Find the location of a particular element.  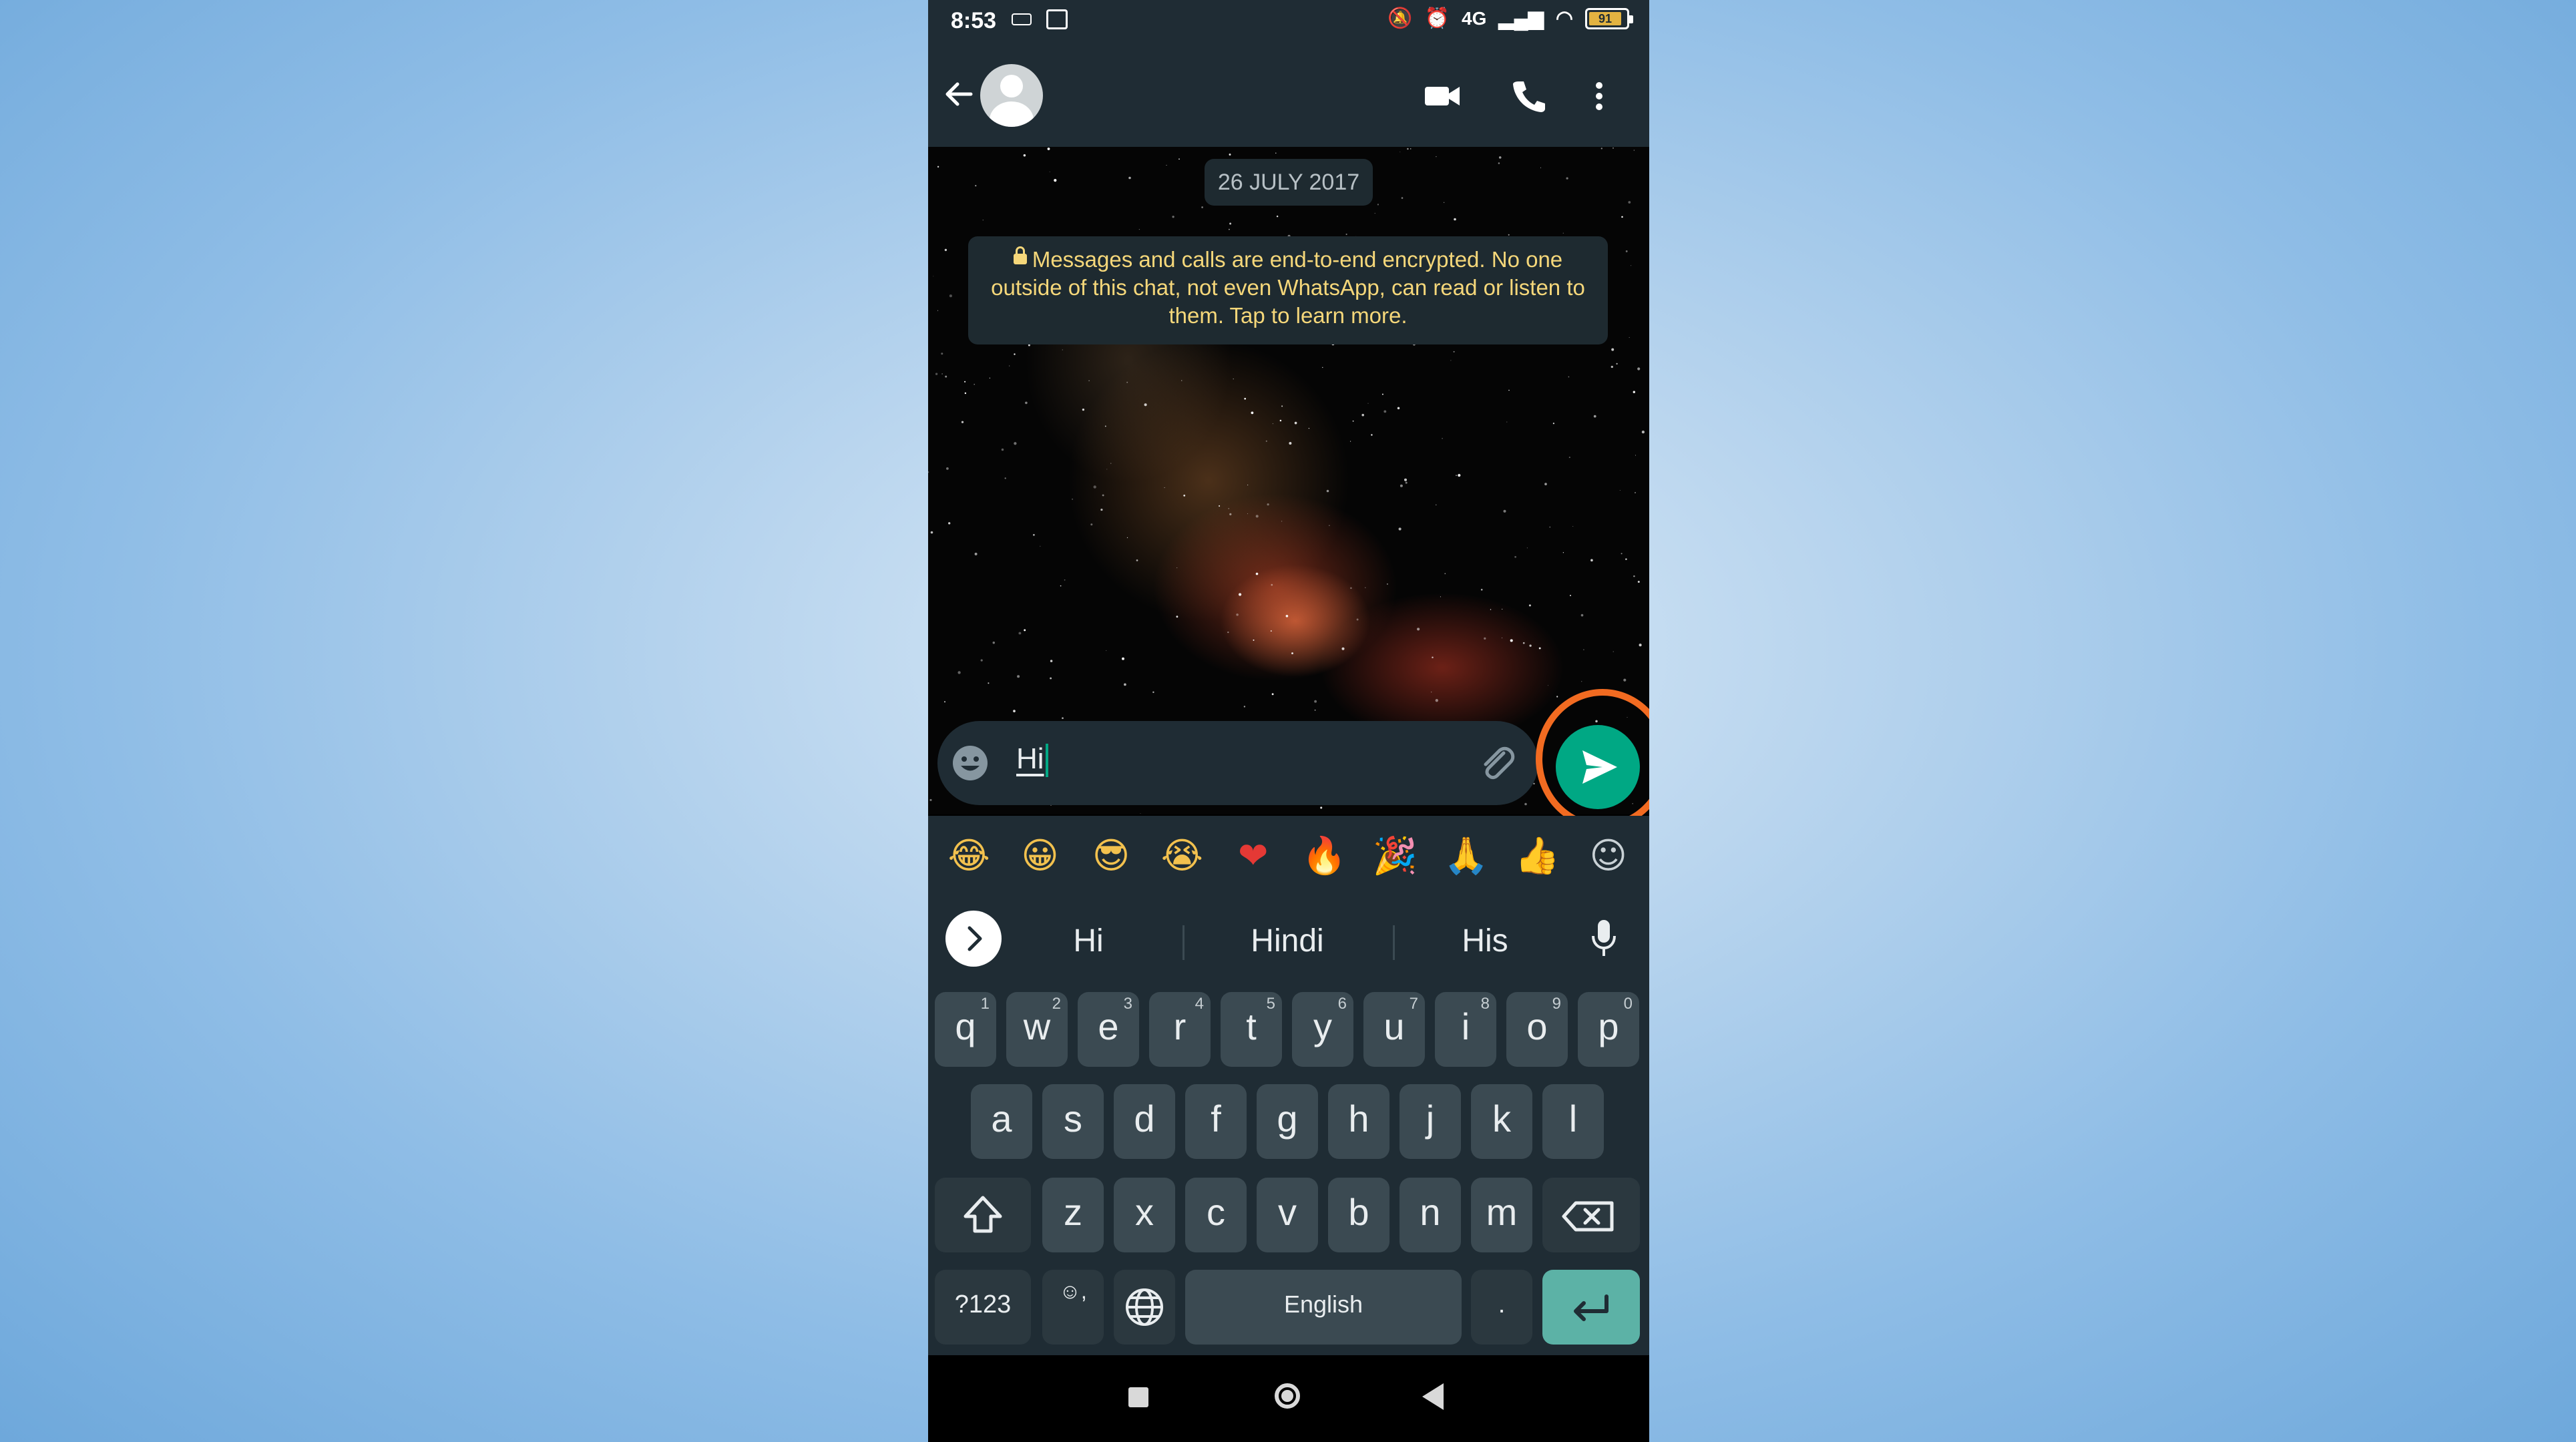

send-button is located at coordinates (1598, 767).